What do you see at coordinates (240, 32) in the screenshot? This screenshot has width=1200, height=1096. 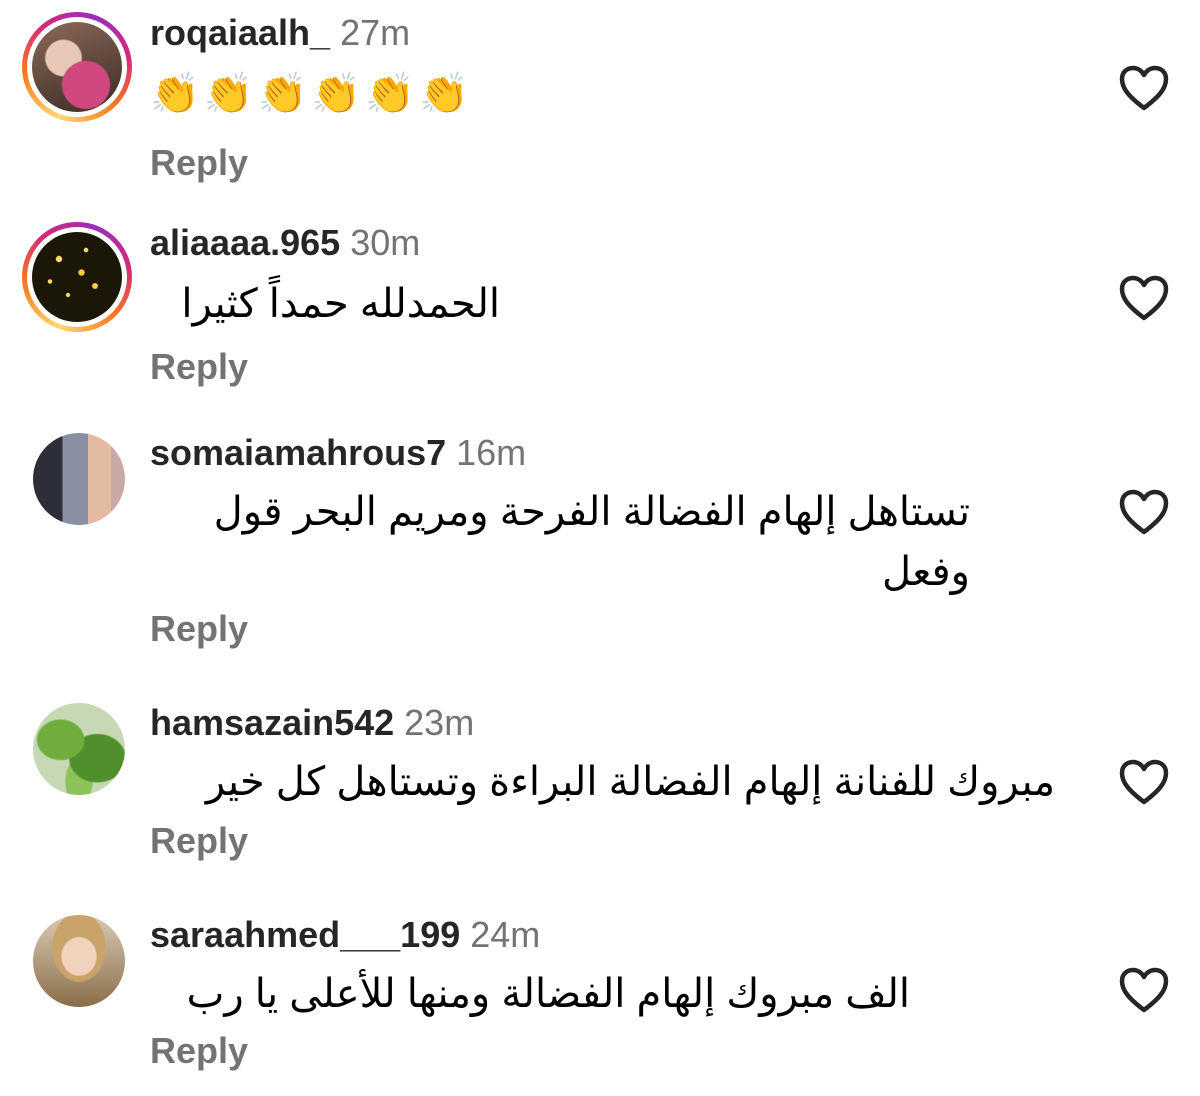 I see `comment-username: roqaiaalh_` at bounding box center [240, 32].